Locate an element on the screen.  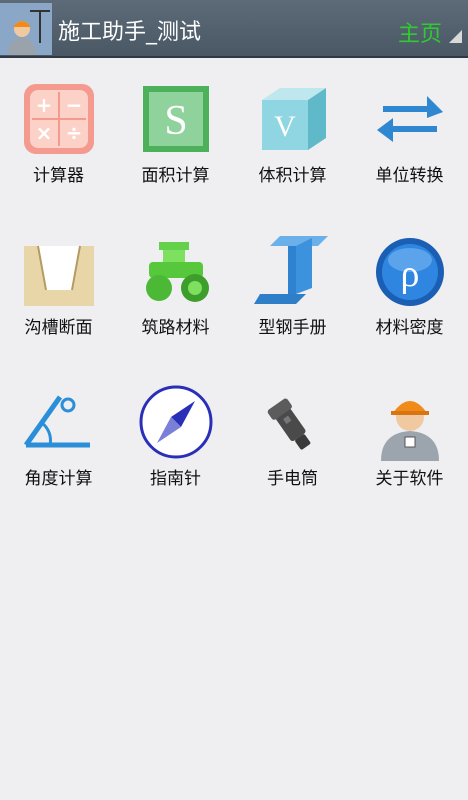
tool-label: 型钢手册 is located at coordinates (292, 328).